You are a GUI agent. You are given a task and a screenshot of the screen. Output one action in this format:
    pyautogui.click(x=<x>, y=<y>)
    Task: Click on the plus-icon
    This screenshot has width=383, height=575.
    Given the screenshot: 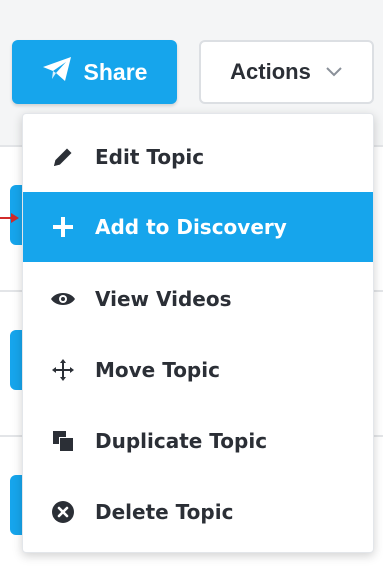 What is the action you would take?
    pyautogui.click(x=63, y=227)
    